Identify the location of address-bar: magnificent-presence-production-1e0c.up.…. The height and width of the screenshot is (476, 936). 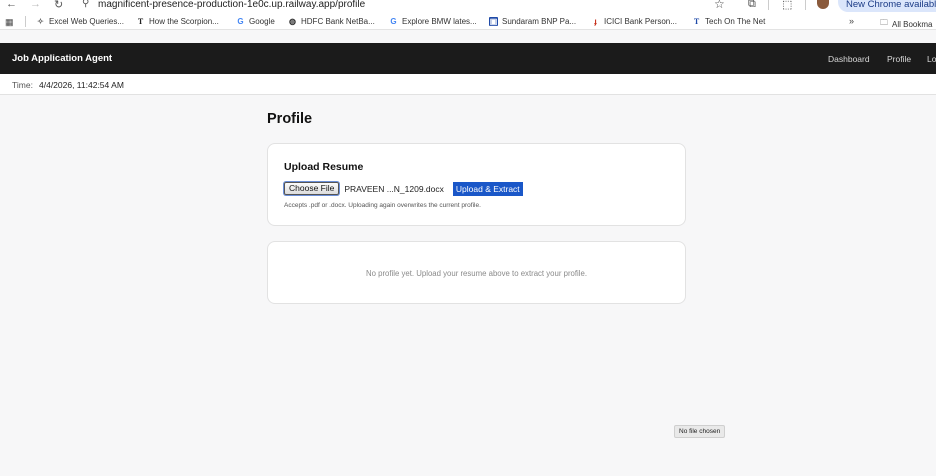
(231, 5).